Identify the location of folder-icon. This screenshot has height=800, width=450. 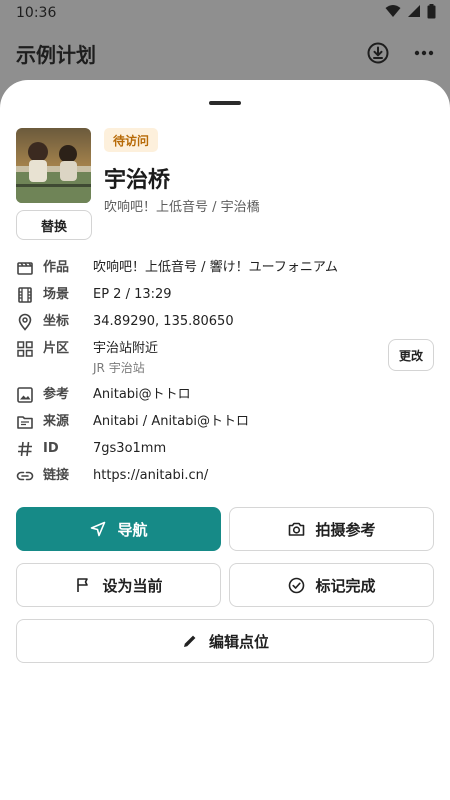
(25, 422).